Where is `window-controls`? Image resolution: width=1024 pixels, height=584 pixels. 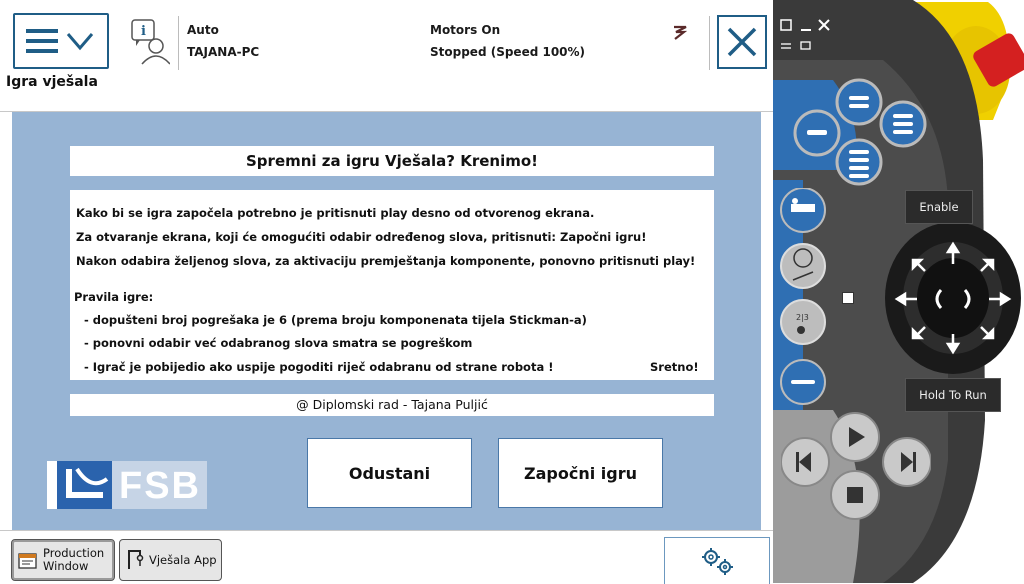
window-controls is located at coordinates (814, 34).